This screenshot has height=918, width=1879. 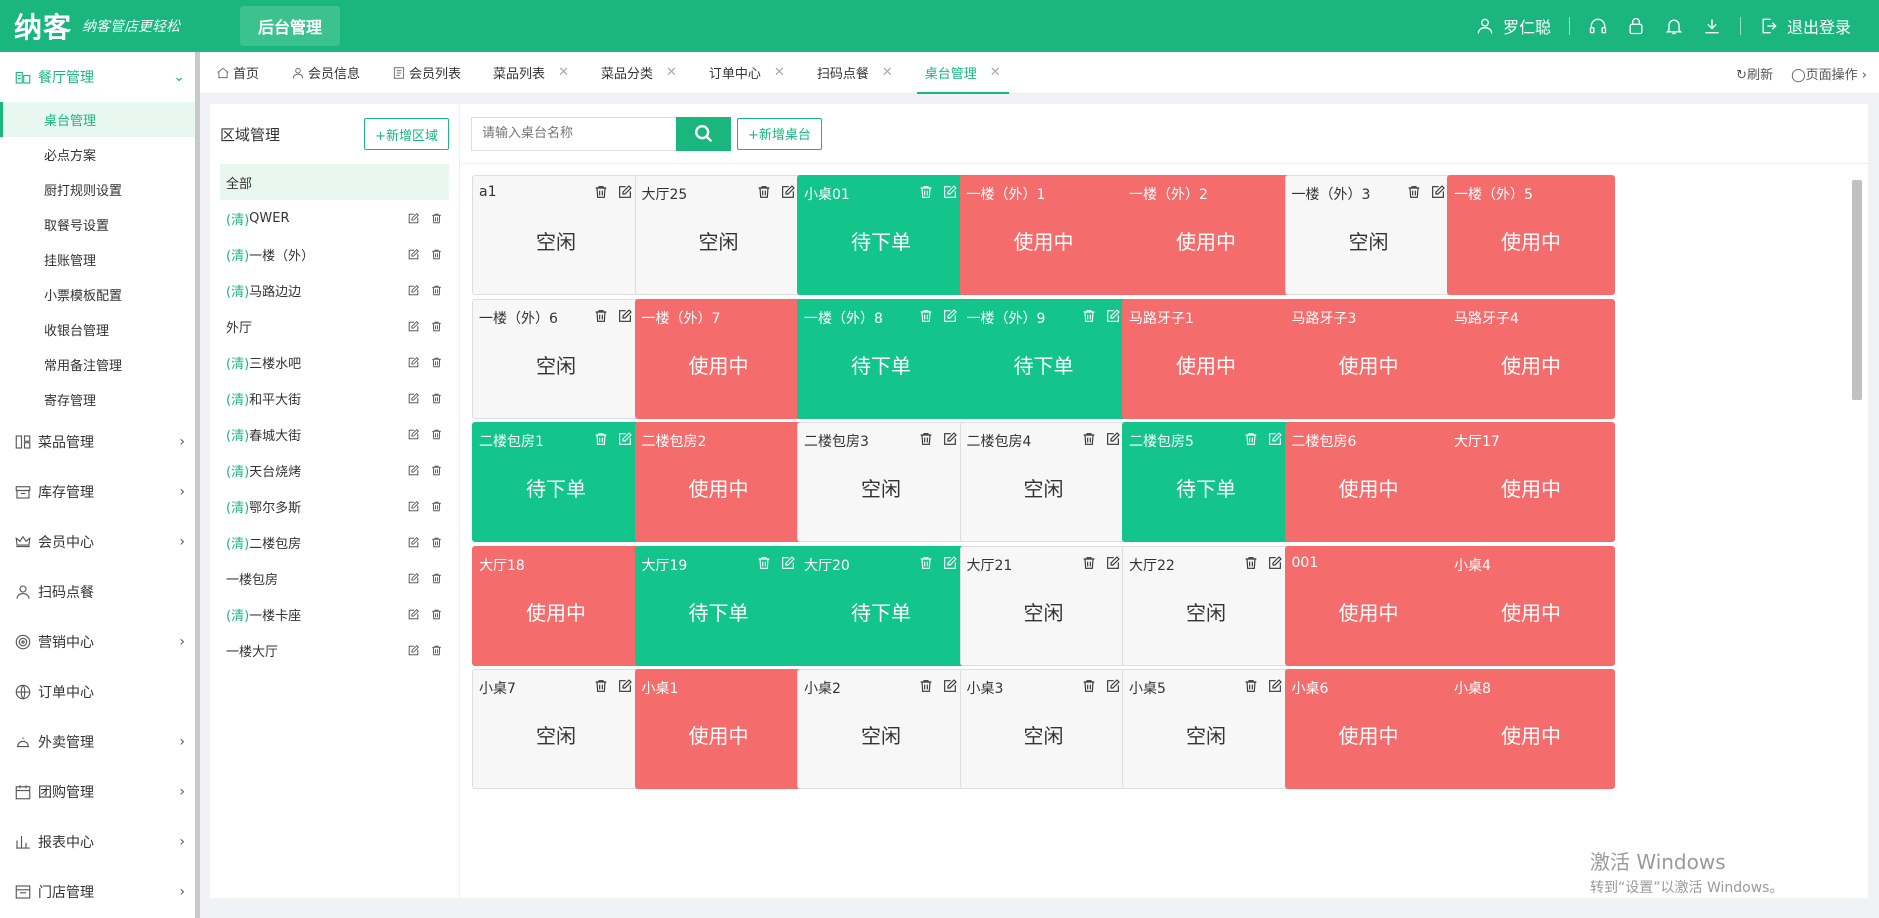 I want to click on sidebar-group-reports: 报表中心 ›, so click(x=97, y=842).